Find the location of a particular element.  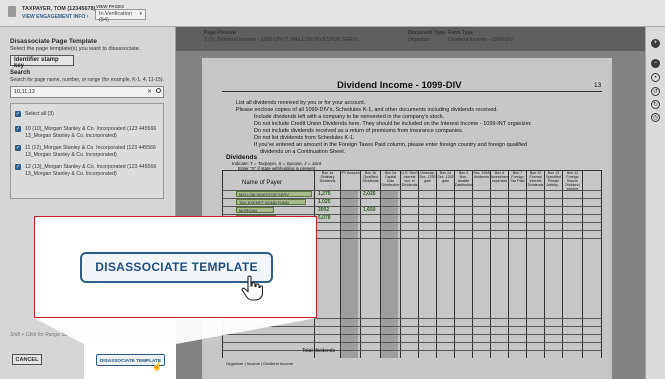

column-header: Box 6 Investment expenses is located at coordinates (500, 177).